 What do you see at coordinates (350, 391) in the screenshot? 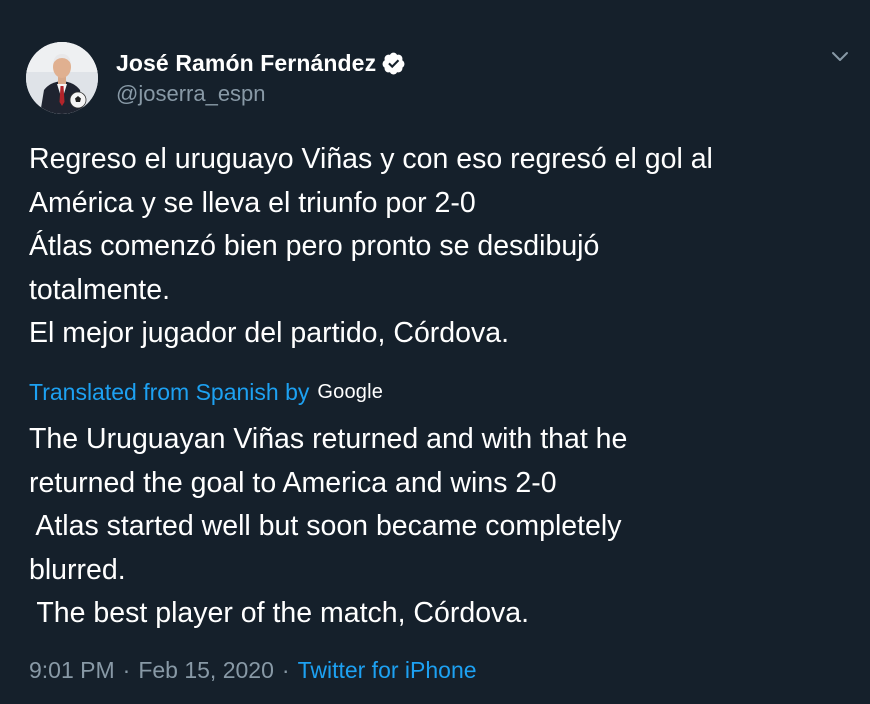
I see `google-logo: Google` at bounding box center [350, 391].